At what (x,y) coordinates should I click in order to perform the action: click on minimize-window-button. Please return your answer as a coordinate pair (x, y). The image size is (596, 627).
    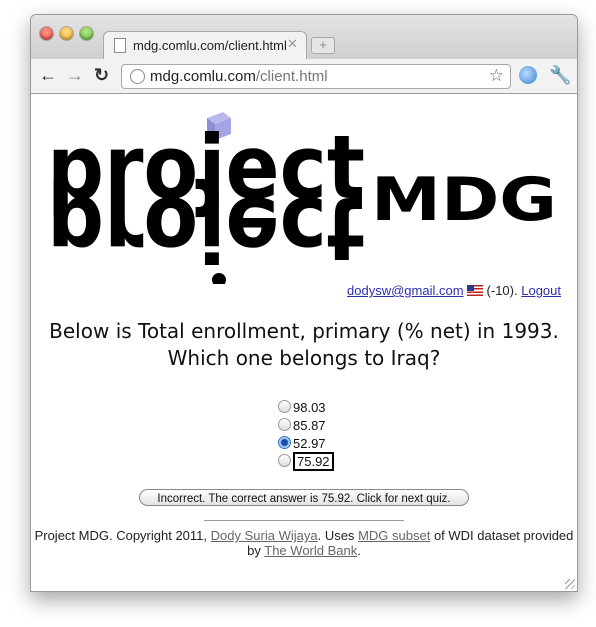
    Looking at the image, I should click on (66, 33).